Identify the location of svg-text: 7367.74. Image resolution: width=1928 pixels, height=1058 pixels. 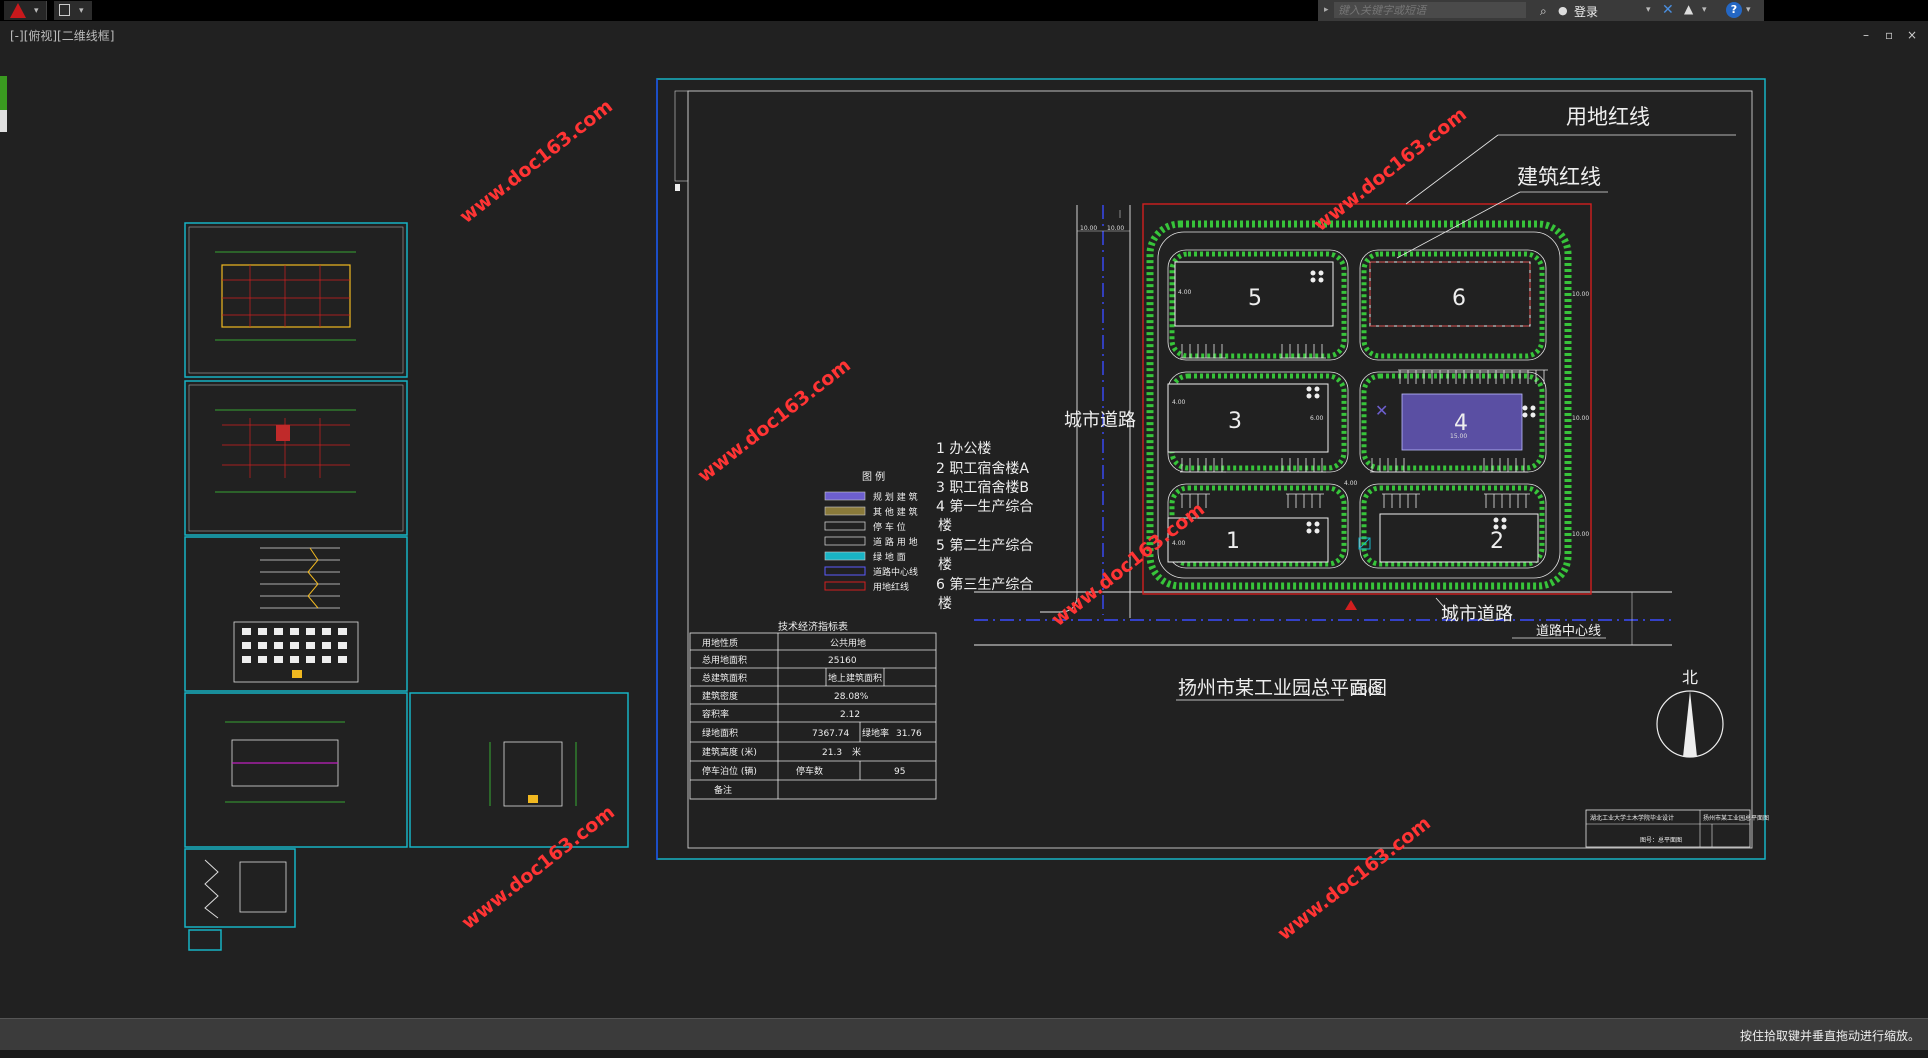
(830, 734).